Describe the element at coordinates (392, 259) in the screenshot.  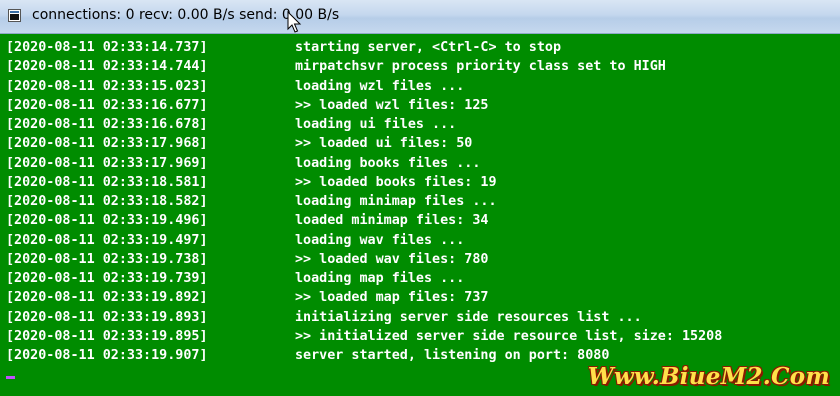
I see `log-message: >> loaded wav files: 780` at that location.